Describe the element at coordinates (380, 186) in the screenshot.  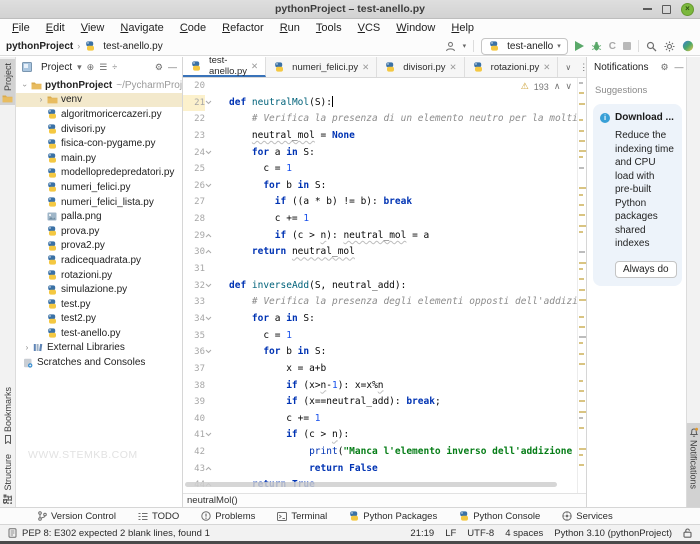
I see `code-line-26: 26 for b in S:` at that location.